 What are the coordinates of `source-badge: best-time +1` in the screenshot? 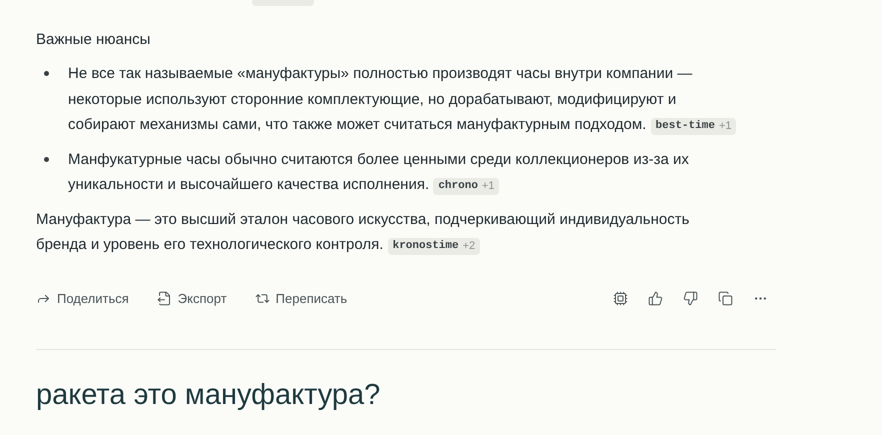 It's located at (693, 126).